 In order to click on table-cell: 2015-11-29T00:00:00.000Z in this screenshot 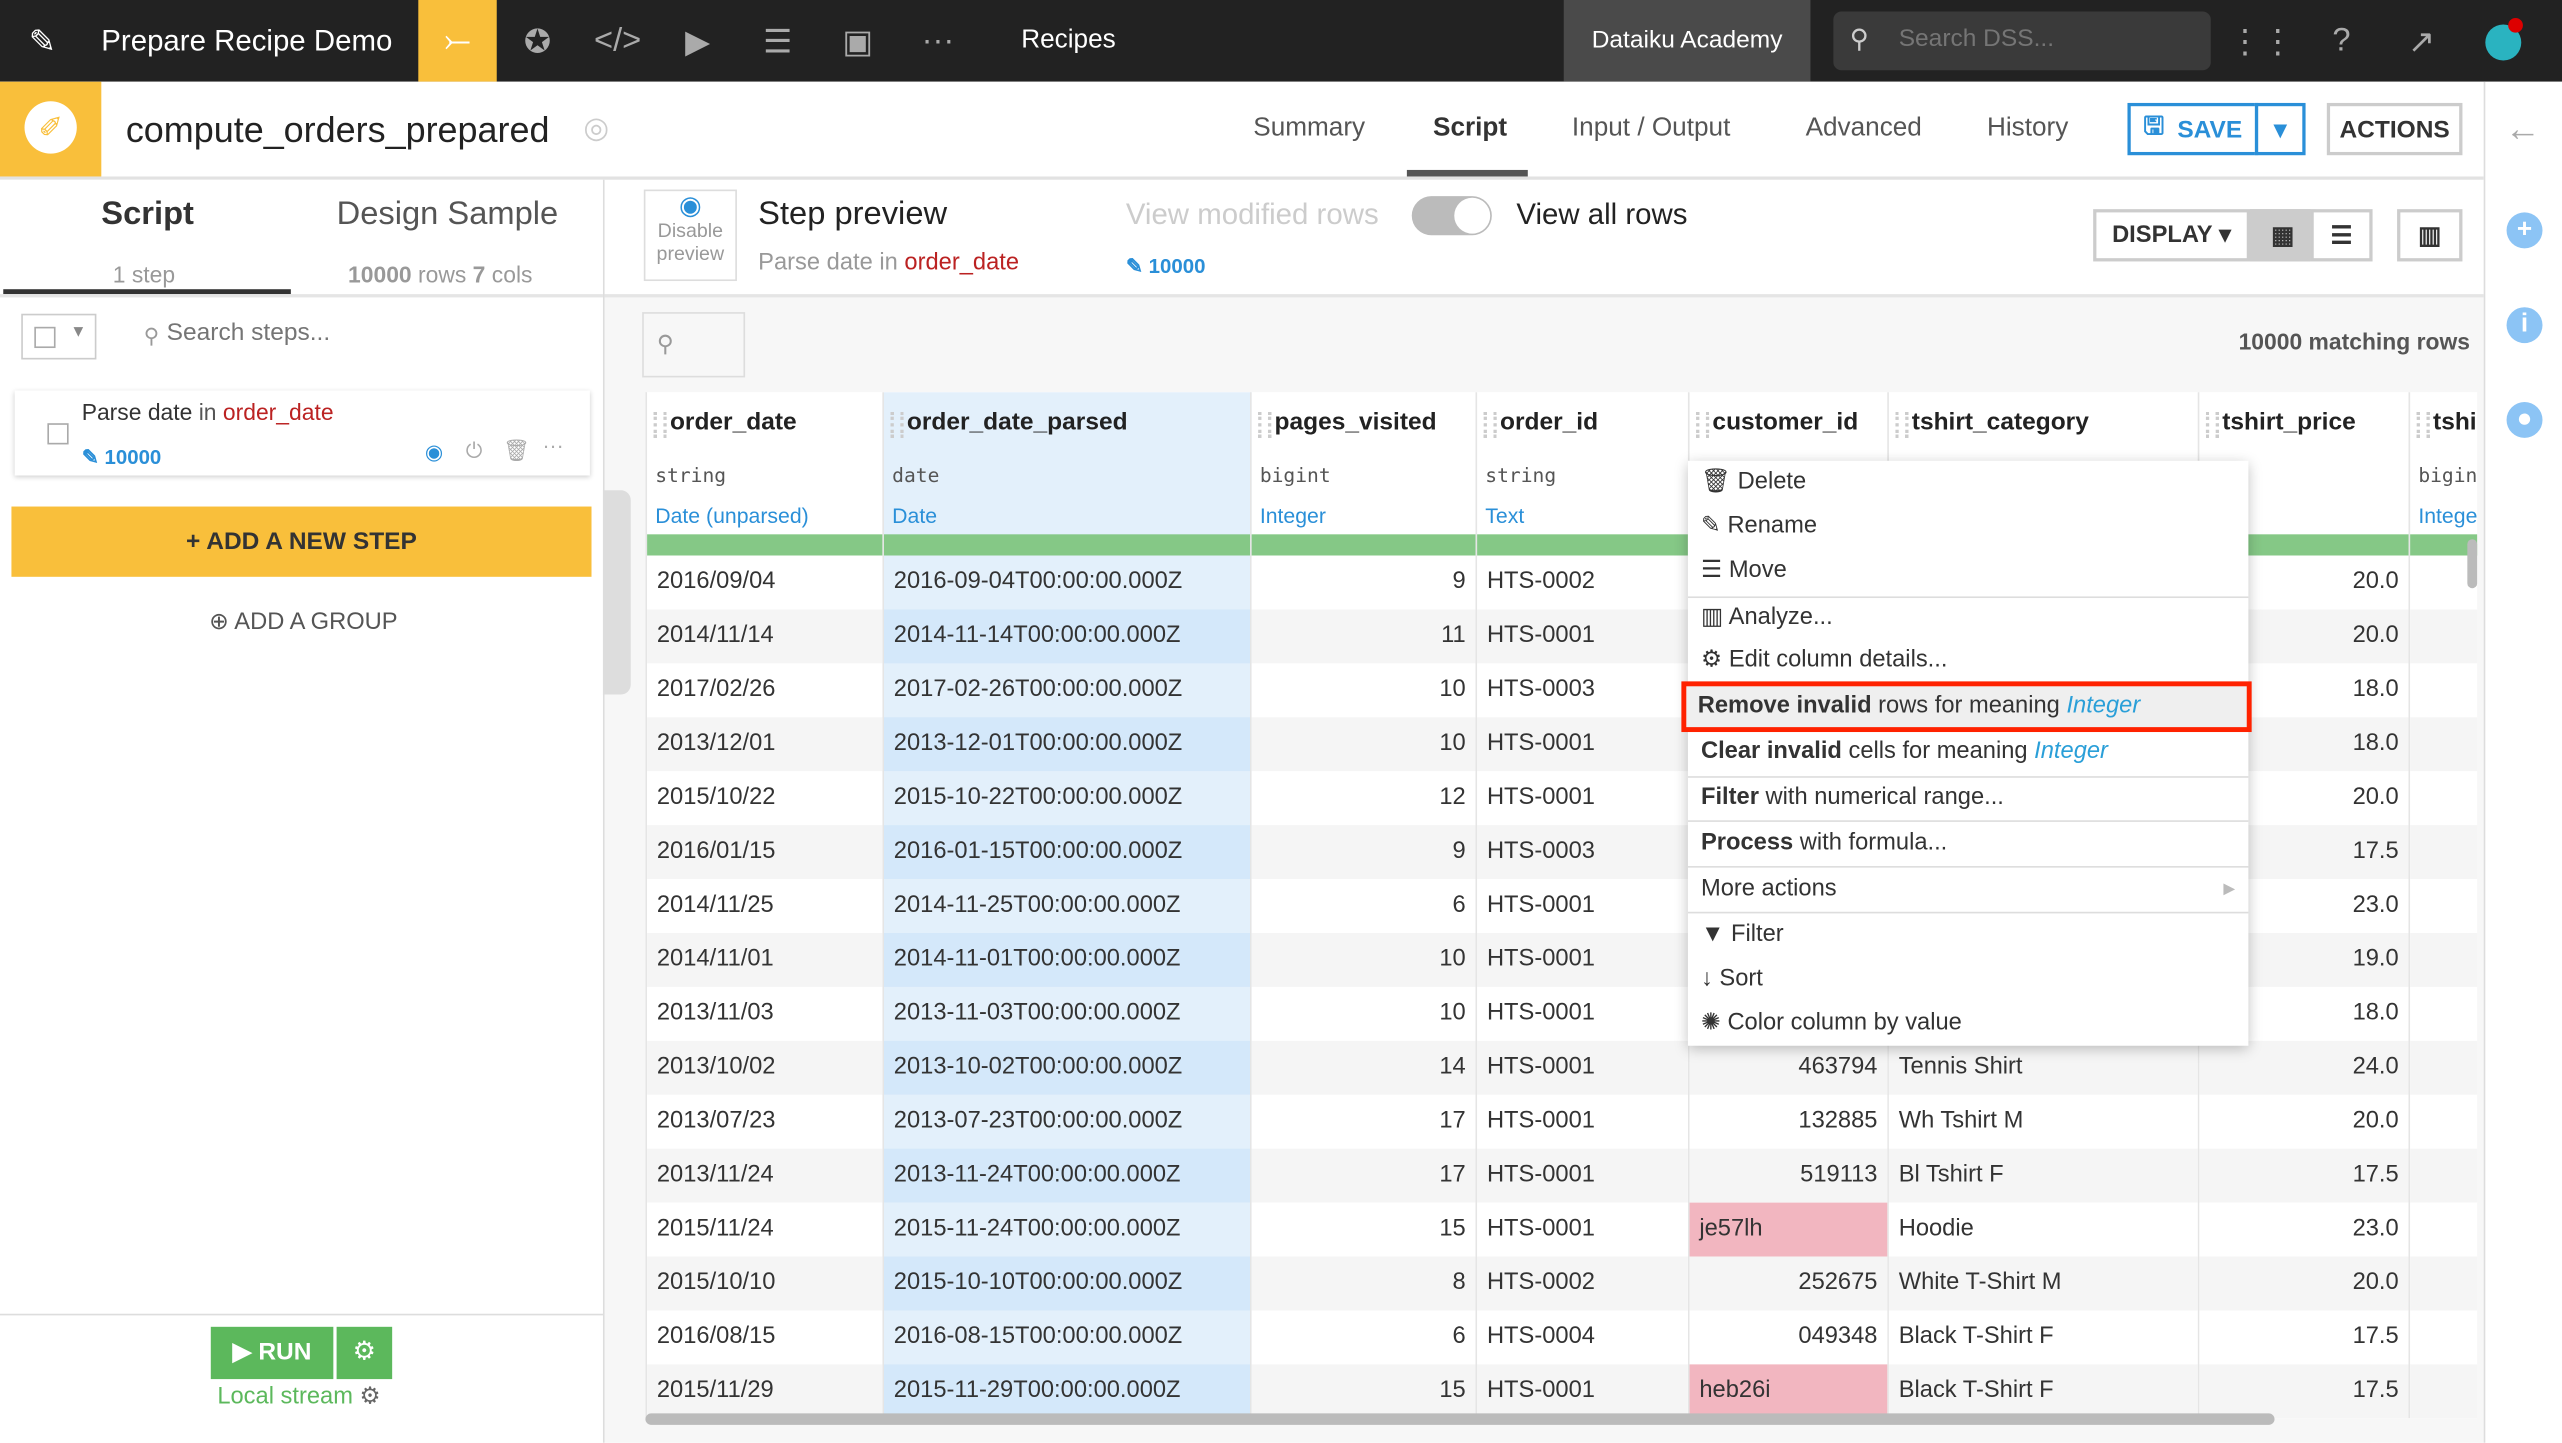, I will do `click(1067, 1391)`.